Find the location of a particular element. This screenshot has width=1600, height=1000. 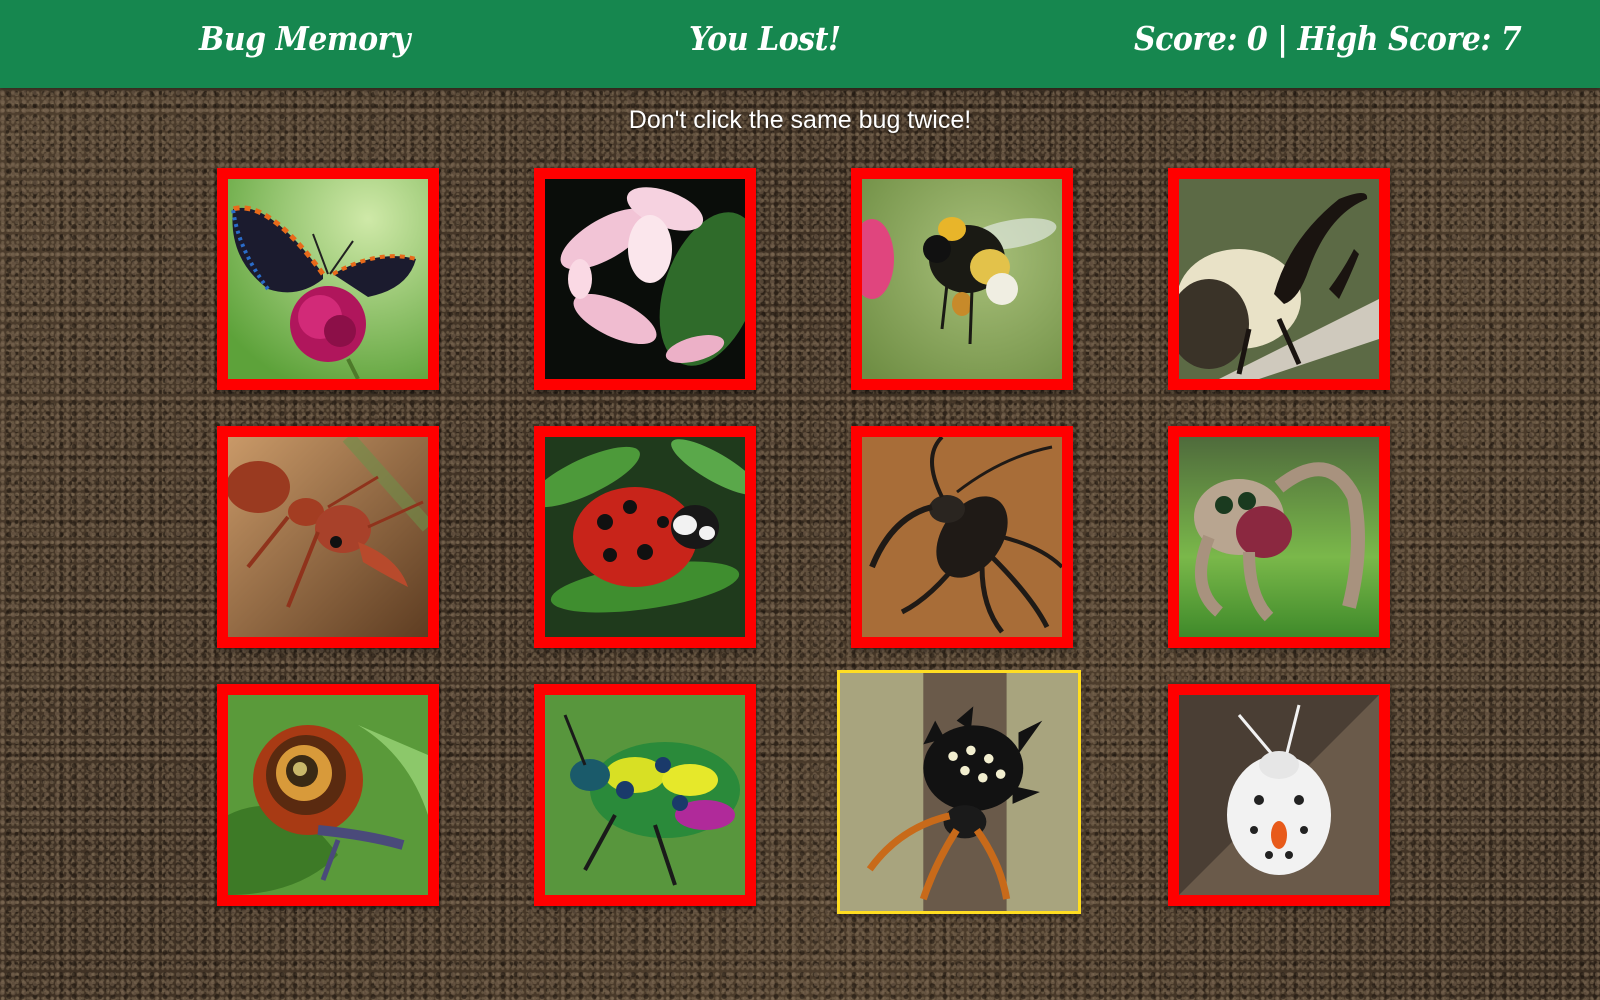

score-display: Score: 0 | High Score: 7 is located at coordinates (1328, 39).